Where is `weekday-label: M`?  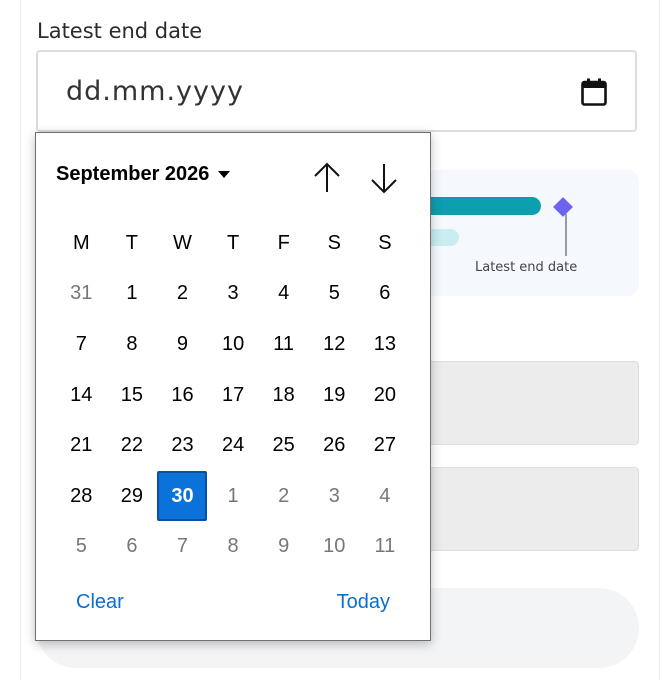
weekday-label: M is located at coordinates (81, 242).